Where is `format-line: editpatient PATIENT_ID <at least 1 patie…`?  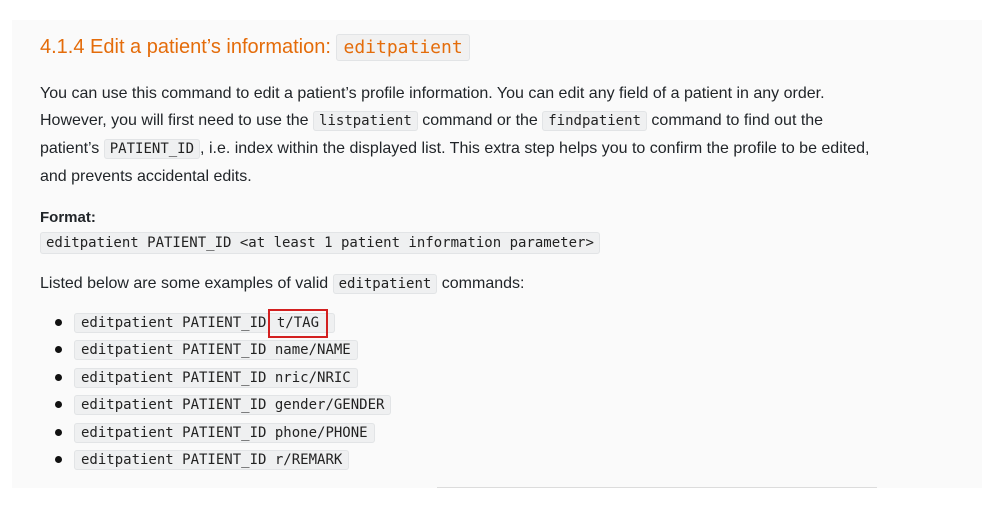 format-line: editpatient PATIENT_ID <at least 1 patie… is located at coordinates (490, 243).